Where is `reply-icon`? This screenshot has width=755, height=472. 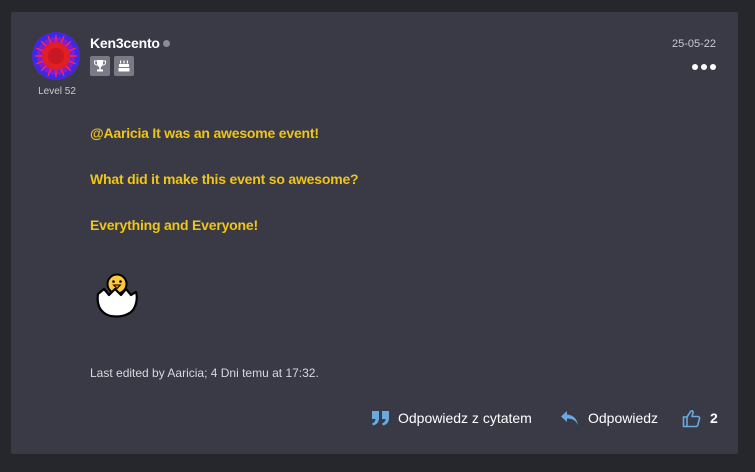
reply-icon is located at coordinates (569, 418).